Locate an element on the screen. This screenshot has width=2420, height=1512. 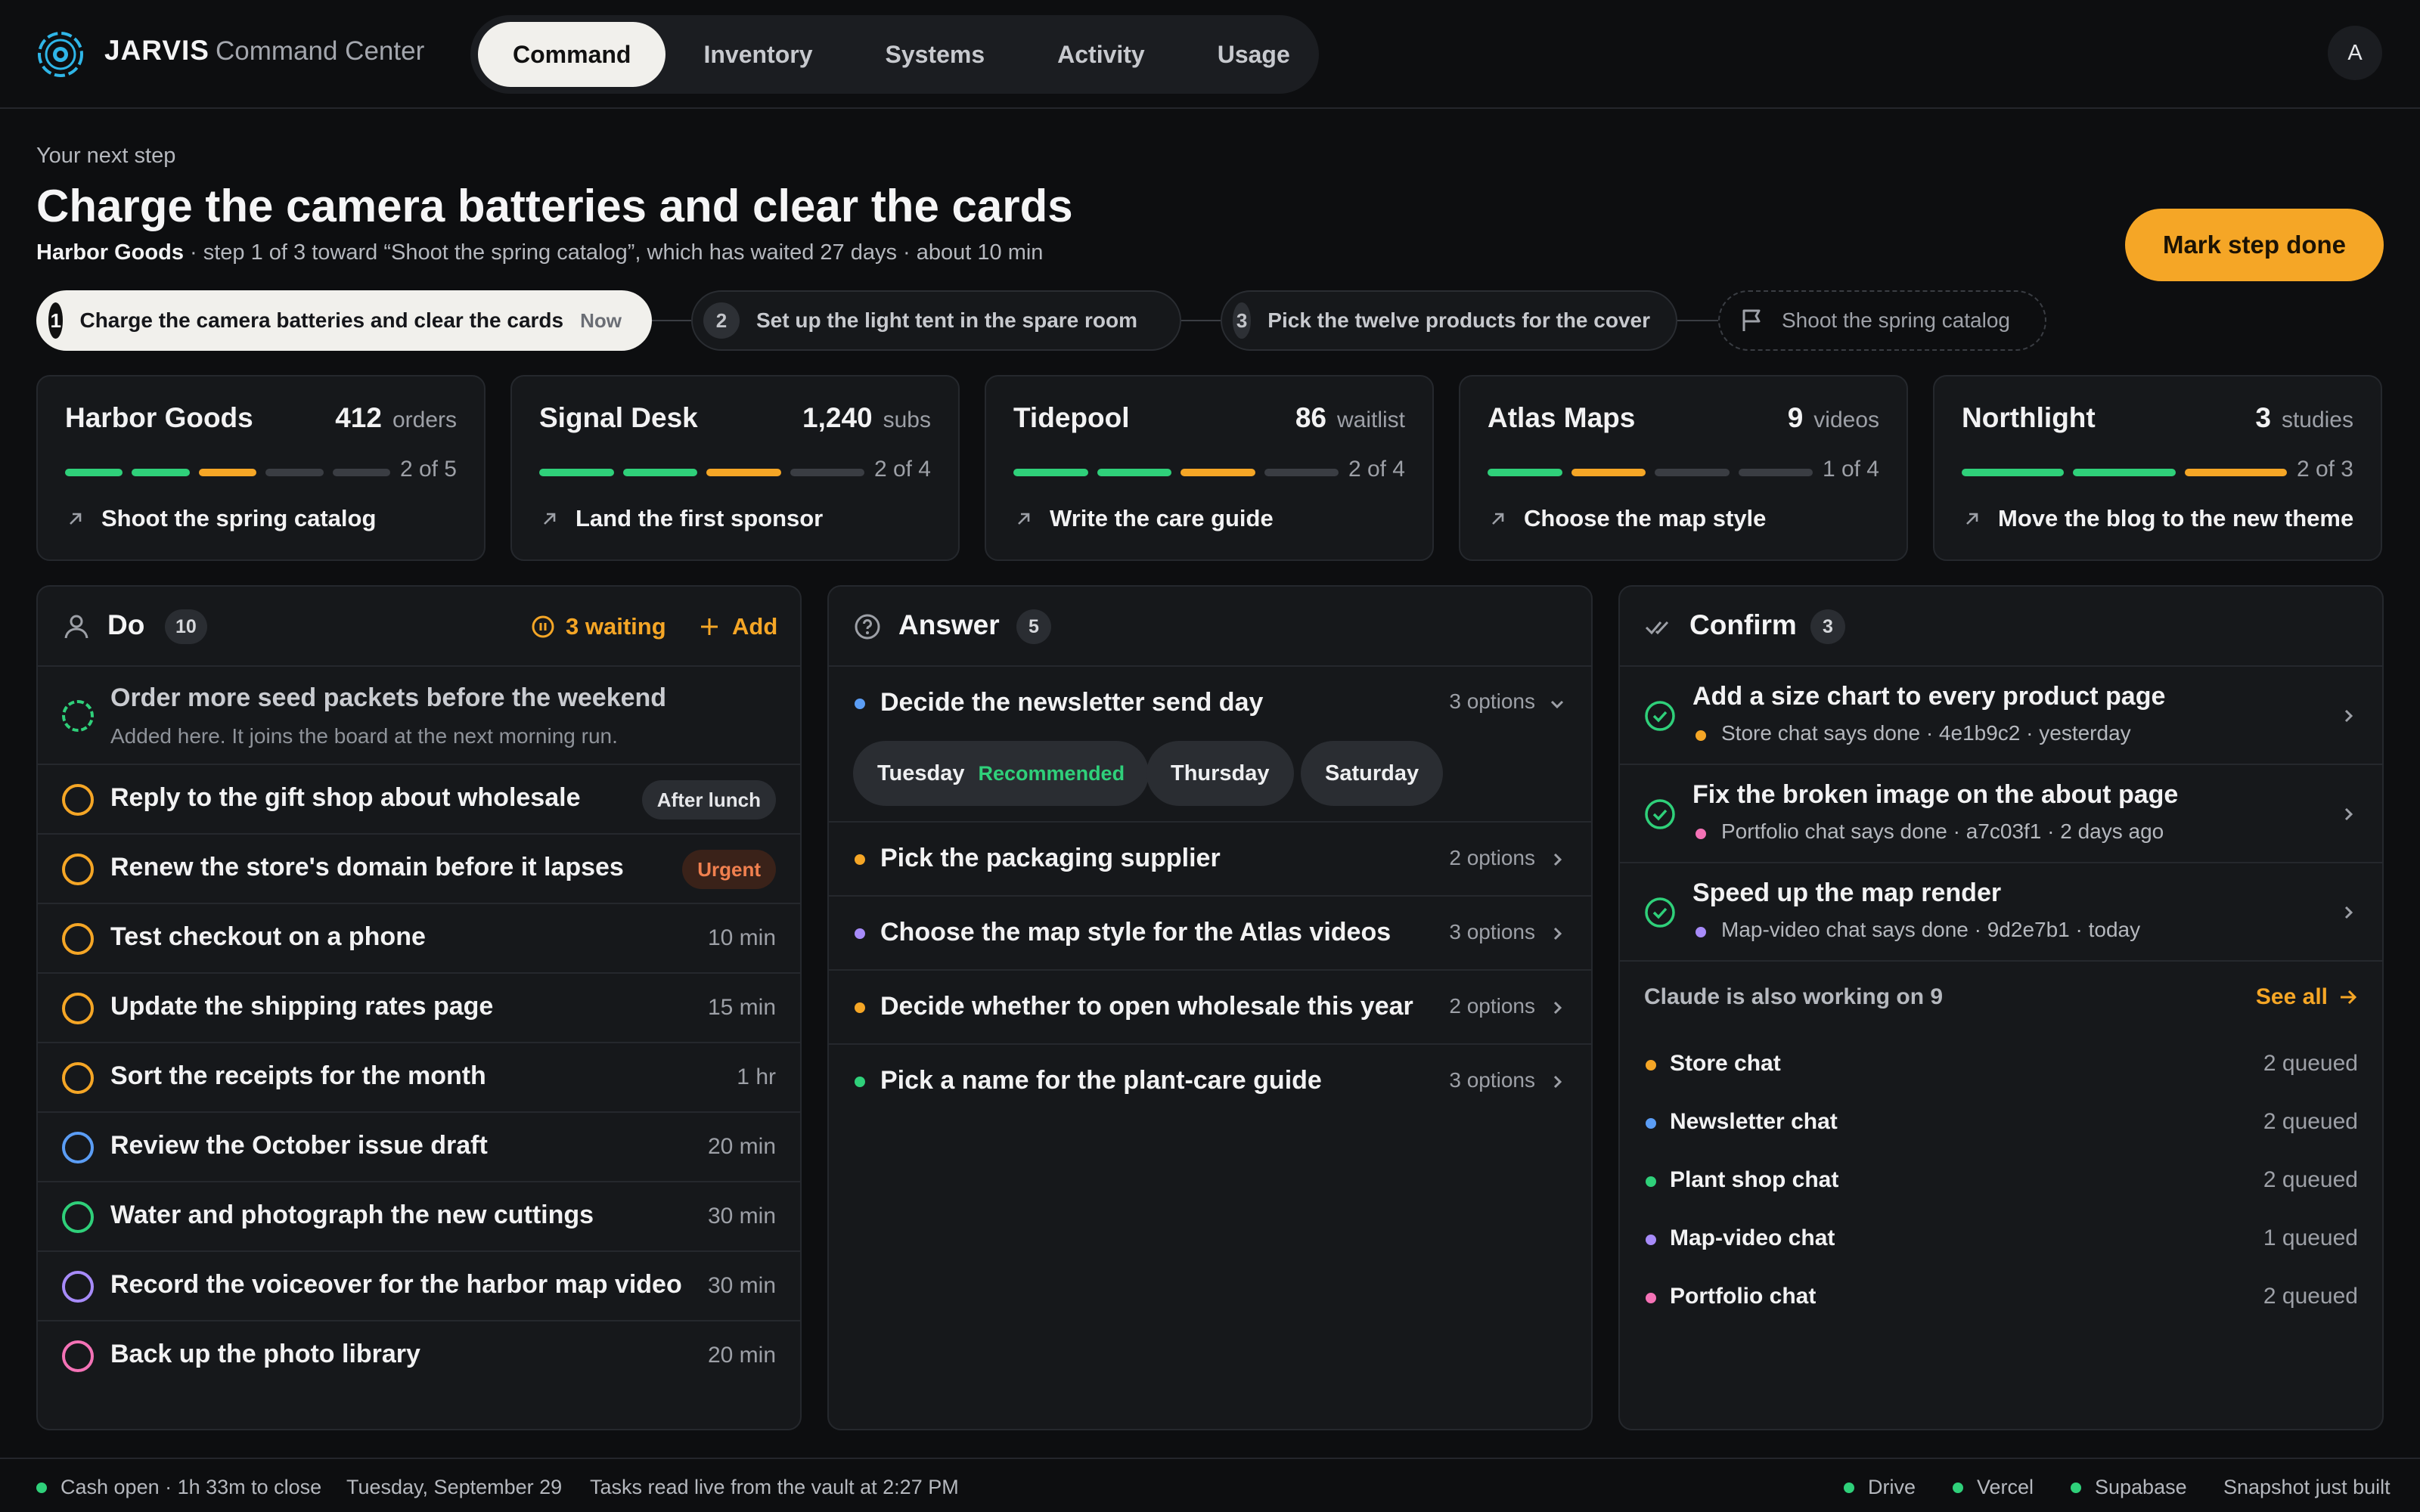
service-supabase: Supabase is located at coordinates (2129, 1487).